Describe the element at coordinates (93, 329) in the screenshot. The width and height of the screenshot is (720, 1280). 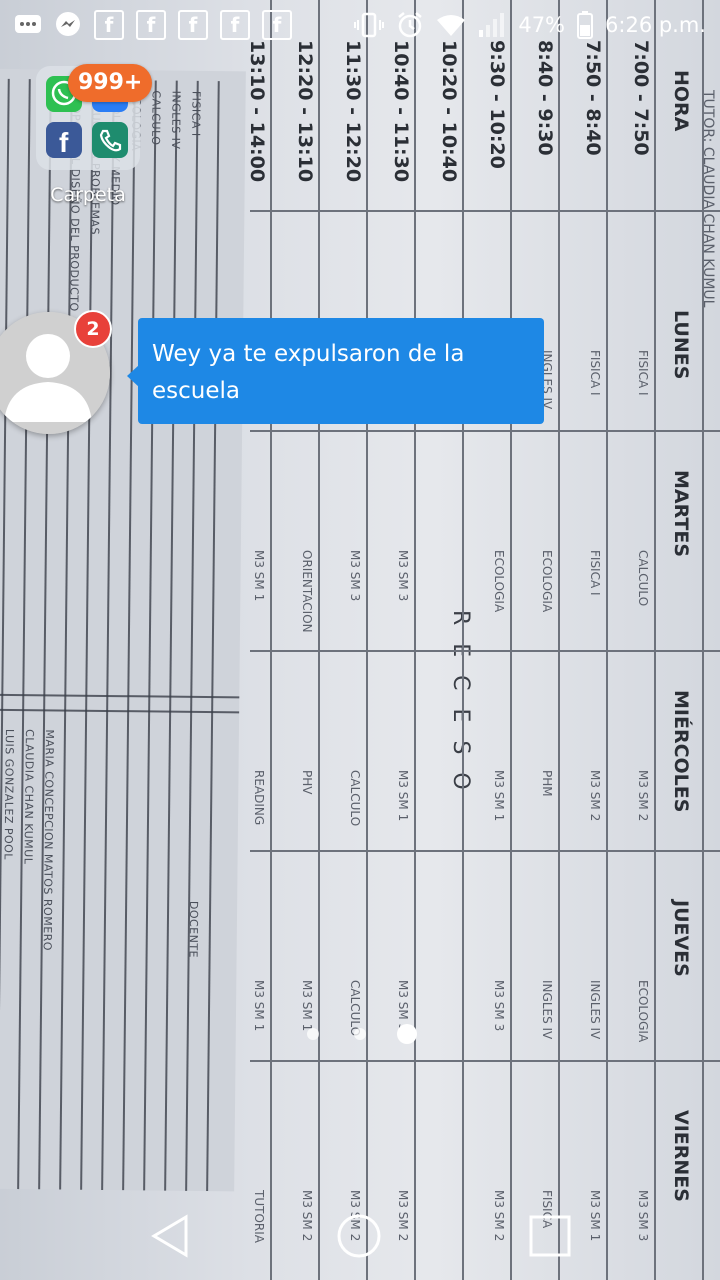
I see `chat-unread-badge: 2` at that location.